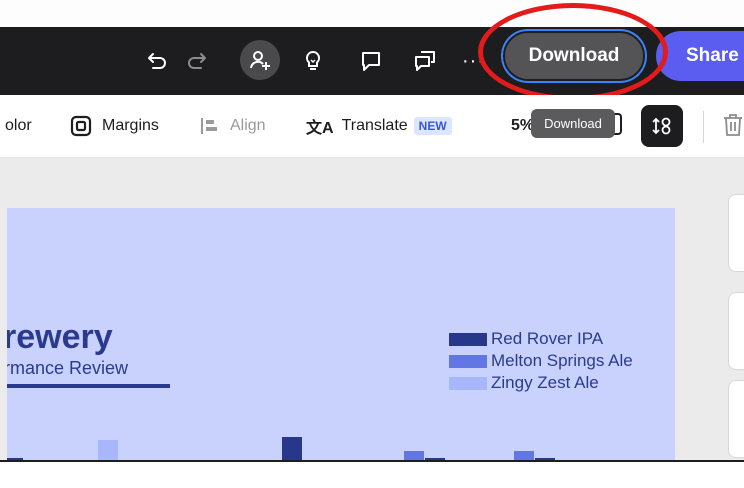 Image resolution: width=744 pixels, height=488 pixels. What do you see at coordinates (210, 126) in the screenshot?
I see `align-icon` at bounding box center [210, 126].